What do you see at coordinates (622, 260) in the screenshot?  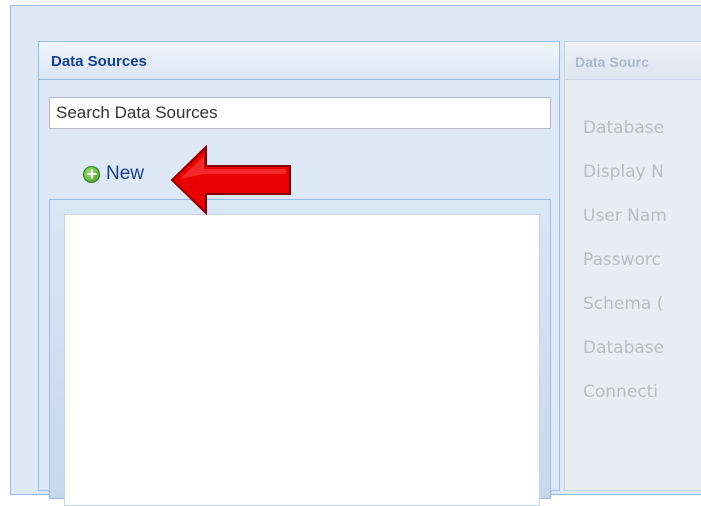 I see `password-field-label: Passworc` at bounding box center [622, 260].